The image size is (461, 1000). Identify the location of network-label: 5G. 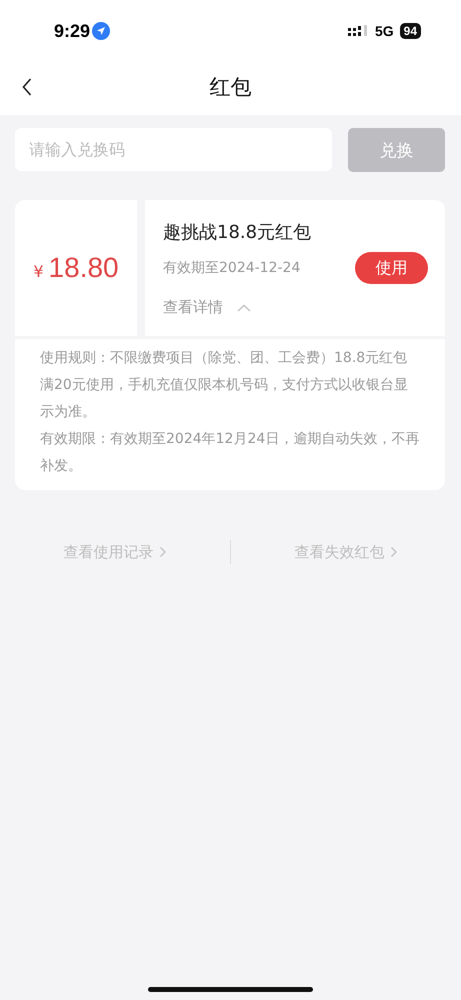
(384, 31).